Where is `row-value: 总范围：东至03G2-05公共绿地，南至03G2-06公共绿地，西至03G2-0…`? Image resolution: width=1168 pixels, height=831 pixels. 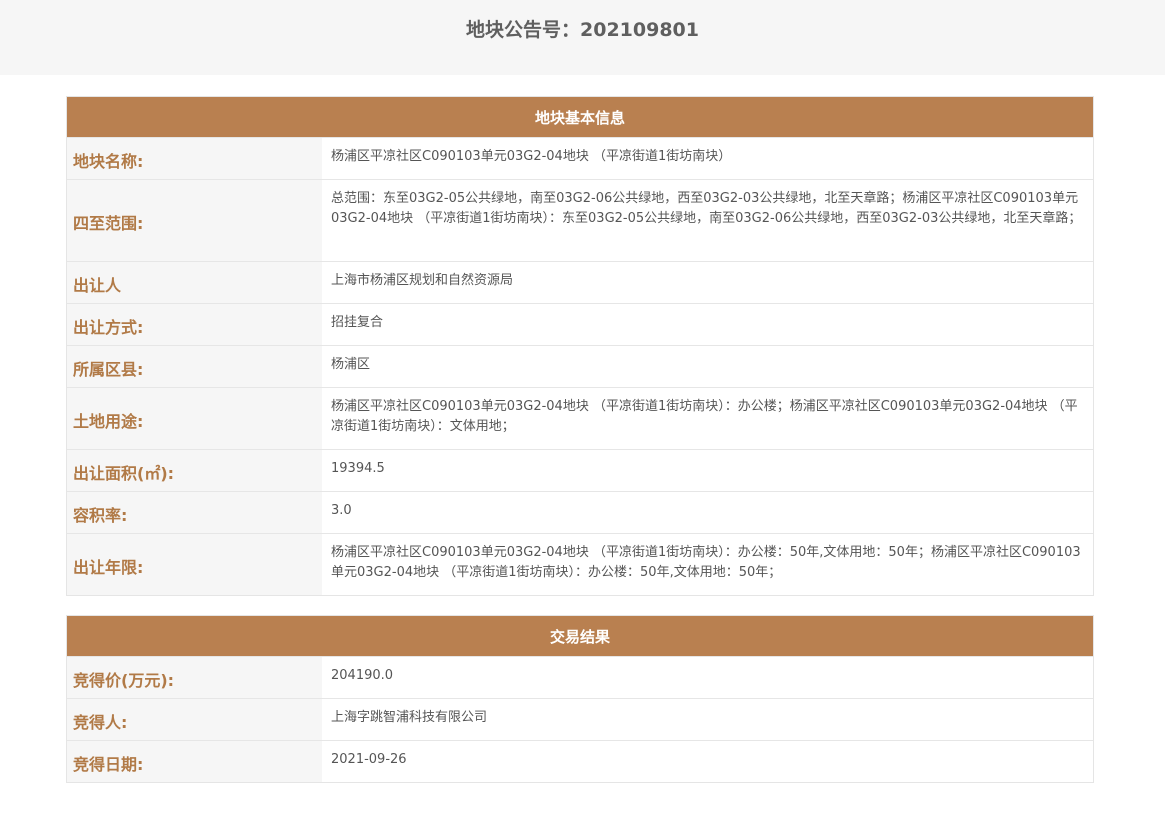
row-value: 总范围：东至03G2-05公共绿地，南至03G2-06公共绿地，西至03G2-0… is located at coordinates (706, 208).